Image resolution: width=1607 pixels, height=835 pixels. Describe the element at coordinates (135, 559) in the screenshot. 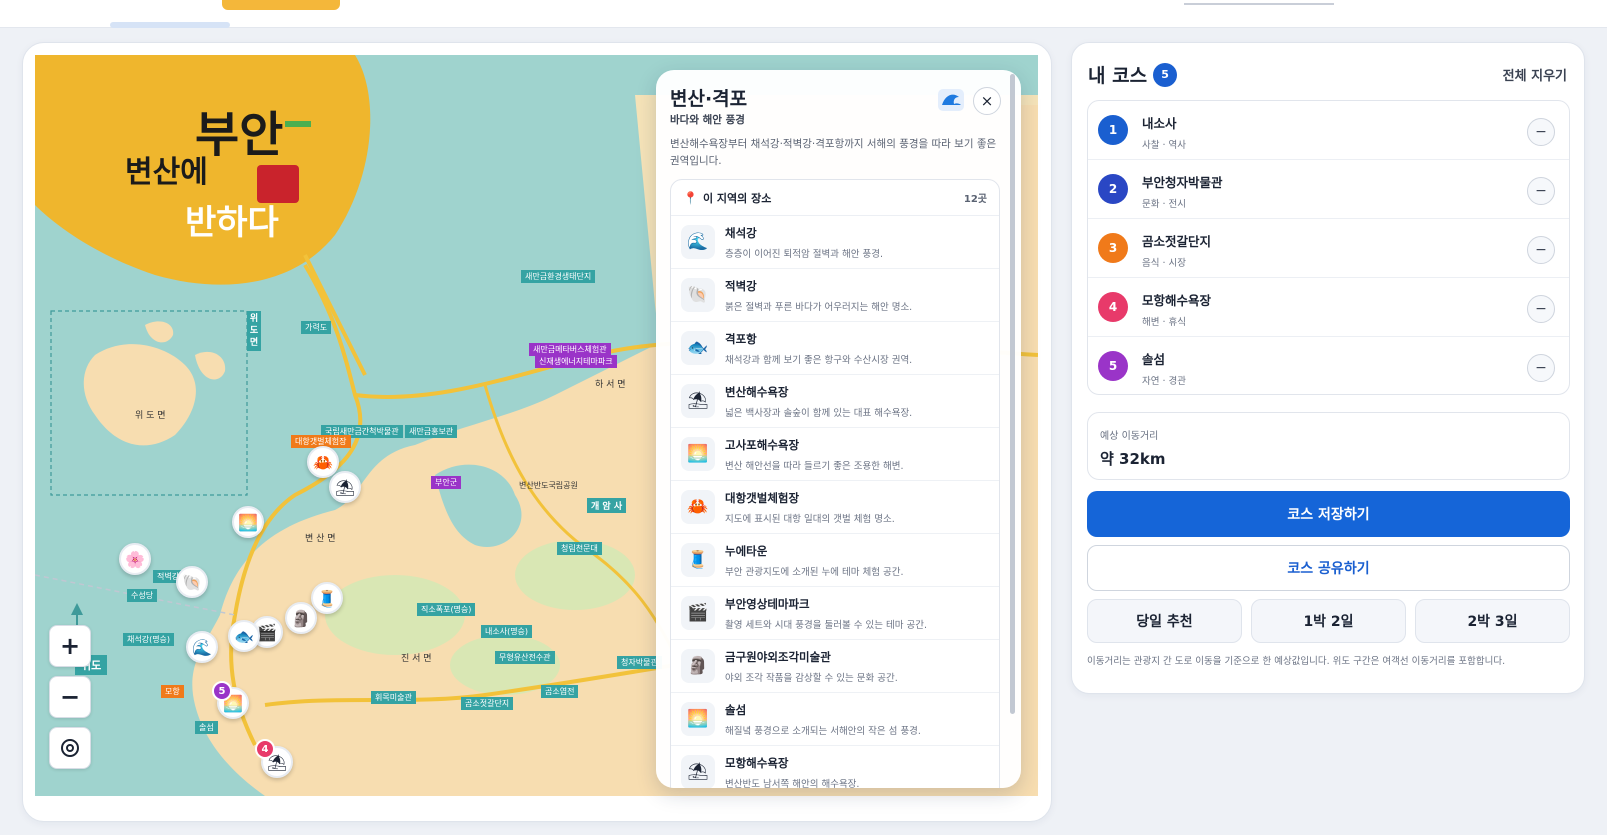

I see `map-marker-solseom-flower: 🌸` at that location.